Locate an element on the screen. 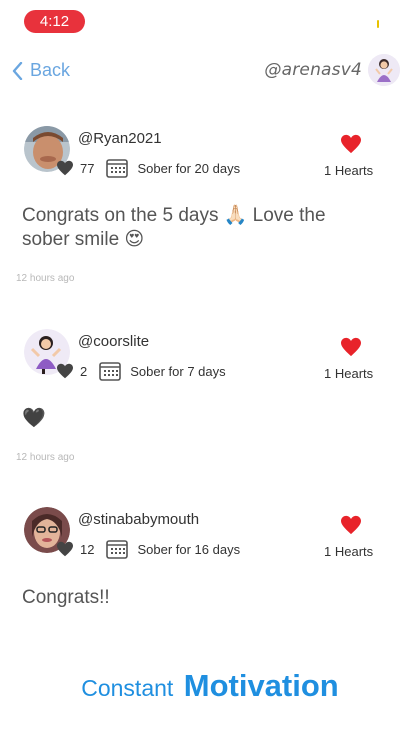  post-username: @Ryan2021 is located at coordinates (120, 138).